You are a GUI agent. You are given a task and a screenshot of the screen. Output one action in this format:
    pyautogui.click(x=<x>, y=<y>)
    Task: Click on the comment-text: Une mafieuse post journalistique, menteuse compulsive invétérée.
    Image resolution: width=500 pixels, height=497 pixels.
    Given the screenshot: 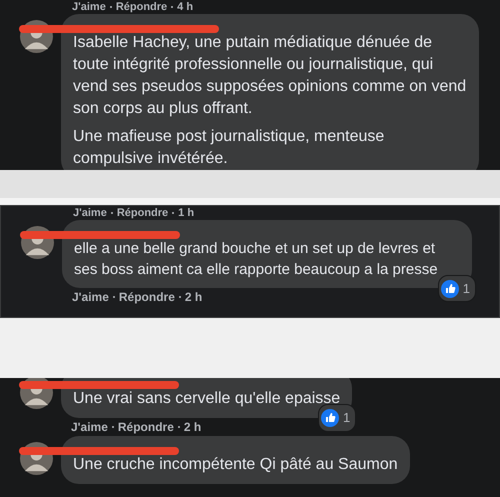 What is the action you would take?
    pyautogui.click(x=229, y=148)
    